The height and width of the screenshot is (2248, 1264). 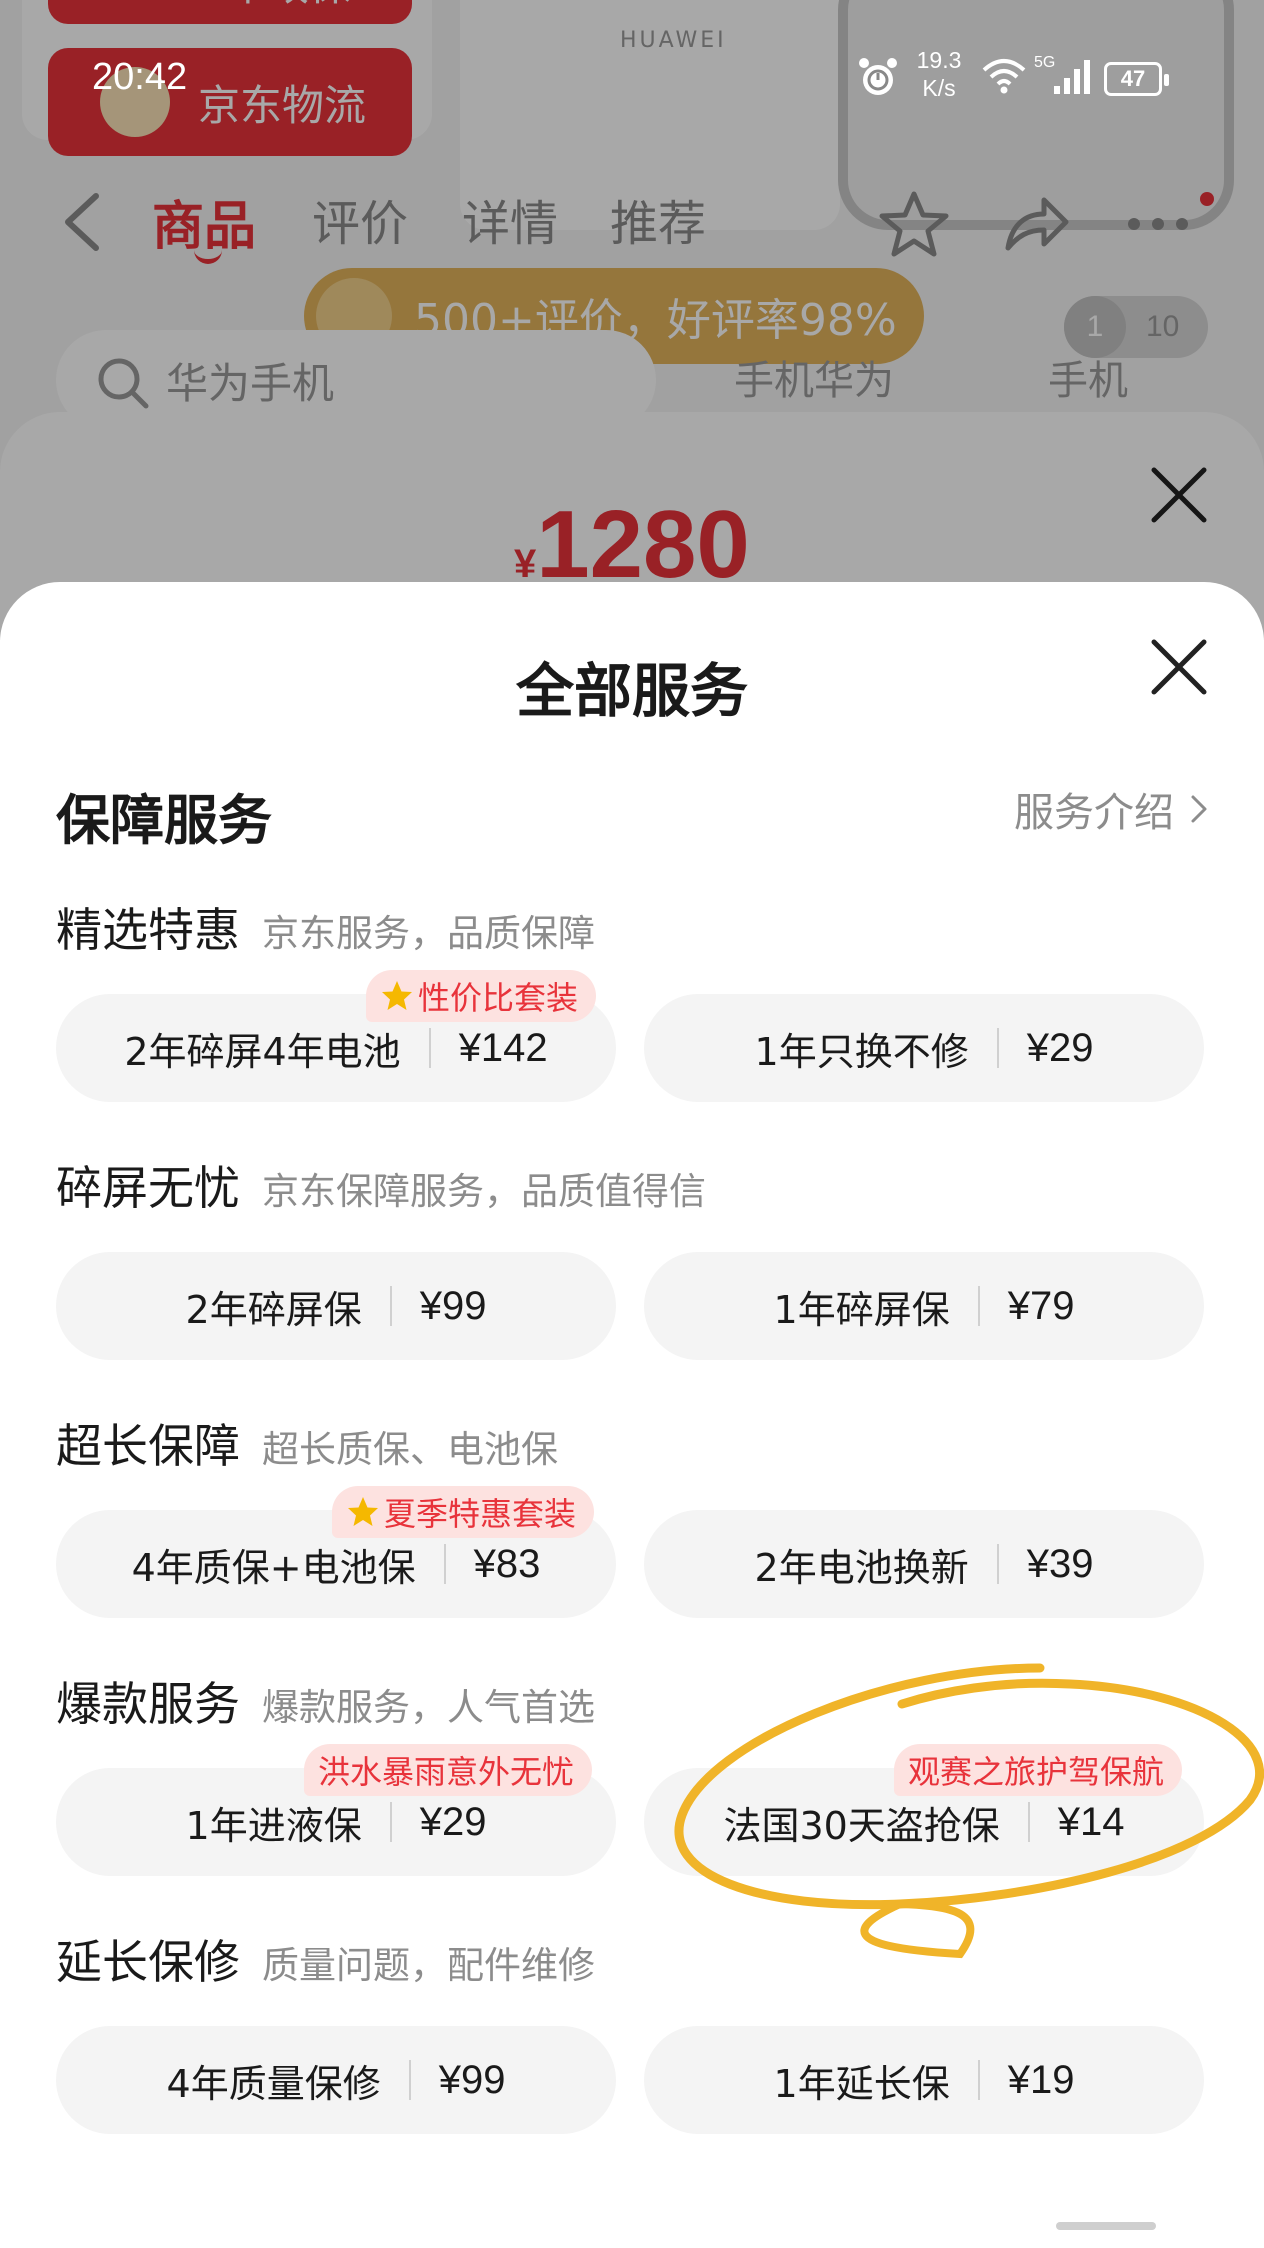 I want to click on category-subtitle: 京东服务，品质保障, so click(x=428, y=933).